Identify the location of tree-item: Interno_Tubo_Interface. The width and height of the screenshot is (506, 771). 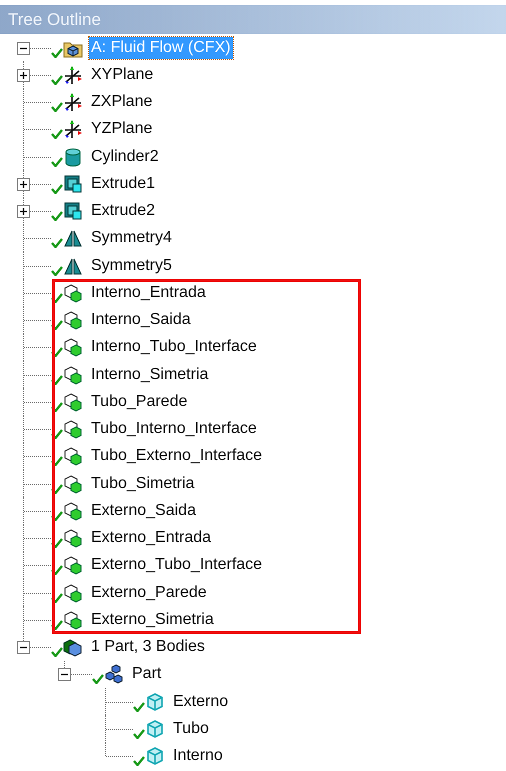
(174, 347).